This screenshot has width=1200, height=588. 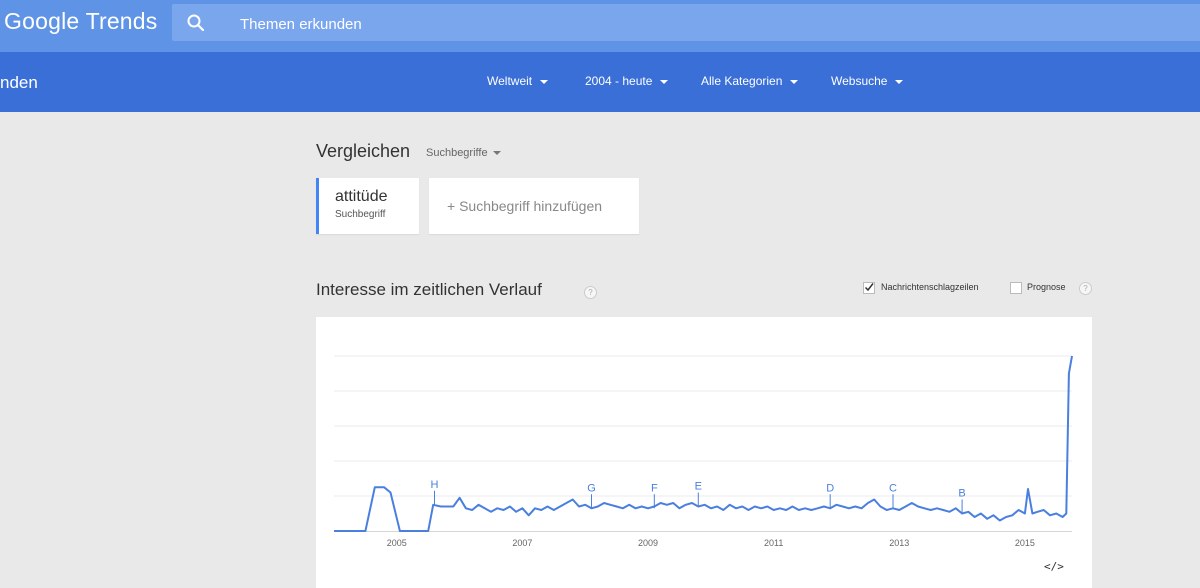 I want to click on annotation-label: C, so click(x=893, y=488).